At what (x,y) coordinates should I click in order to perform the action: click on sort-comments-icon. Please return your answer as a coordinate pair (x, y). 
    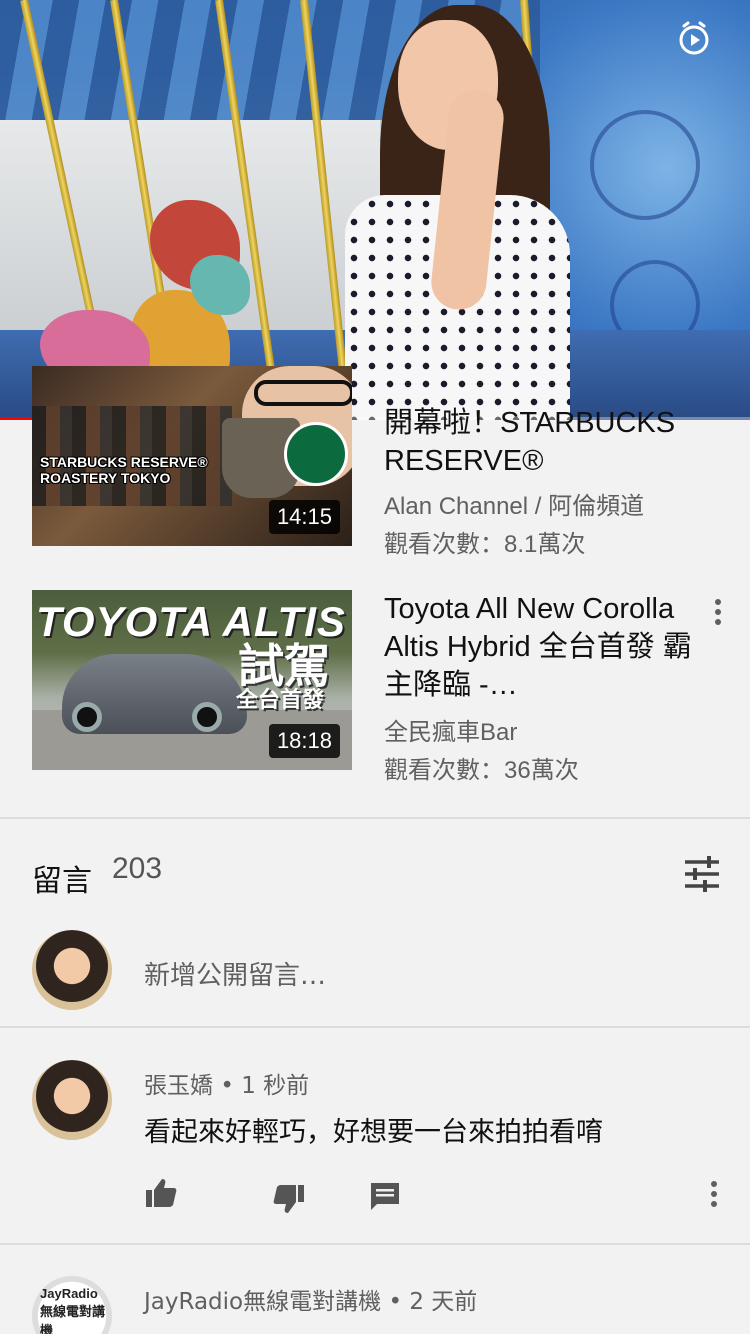
    Looking at the image, I should click on (702, 874).